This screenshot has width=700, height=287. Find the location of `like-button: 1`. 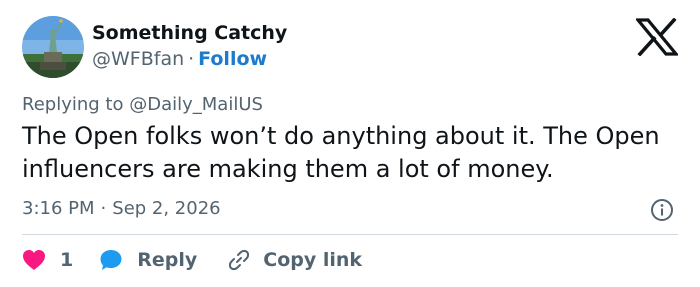

like-button: 1 is located at coordinates (47, 260).